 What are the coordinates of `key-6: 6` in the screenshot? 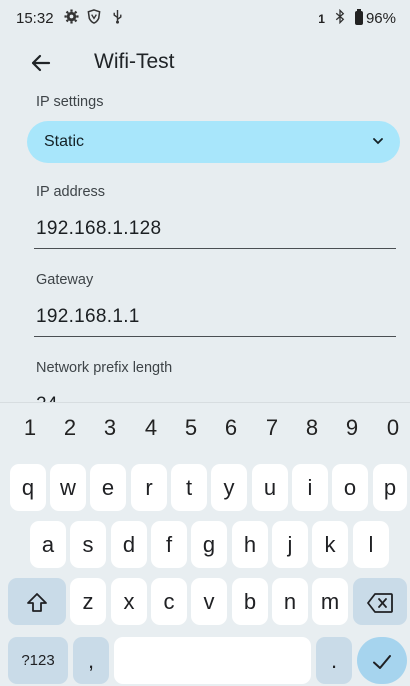 It's located at (231, 428).